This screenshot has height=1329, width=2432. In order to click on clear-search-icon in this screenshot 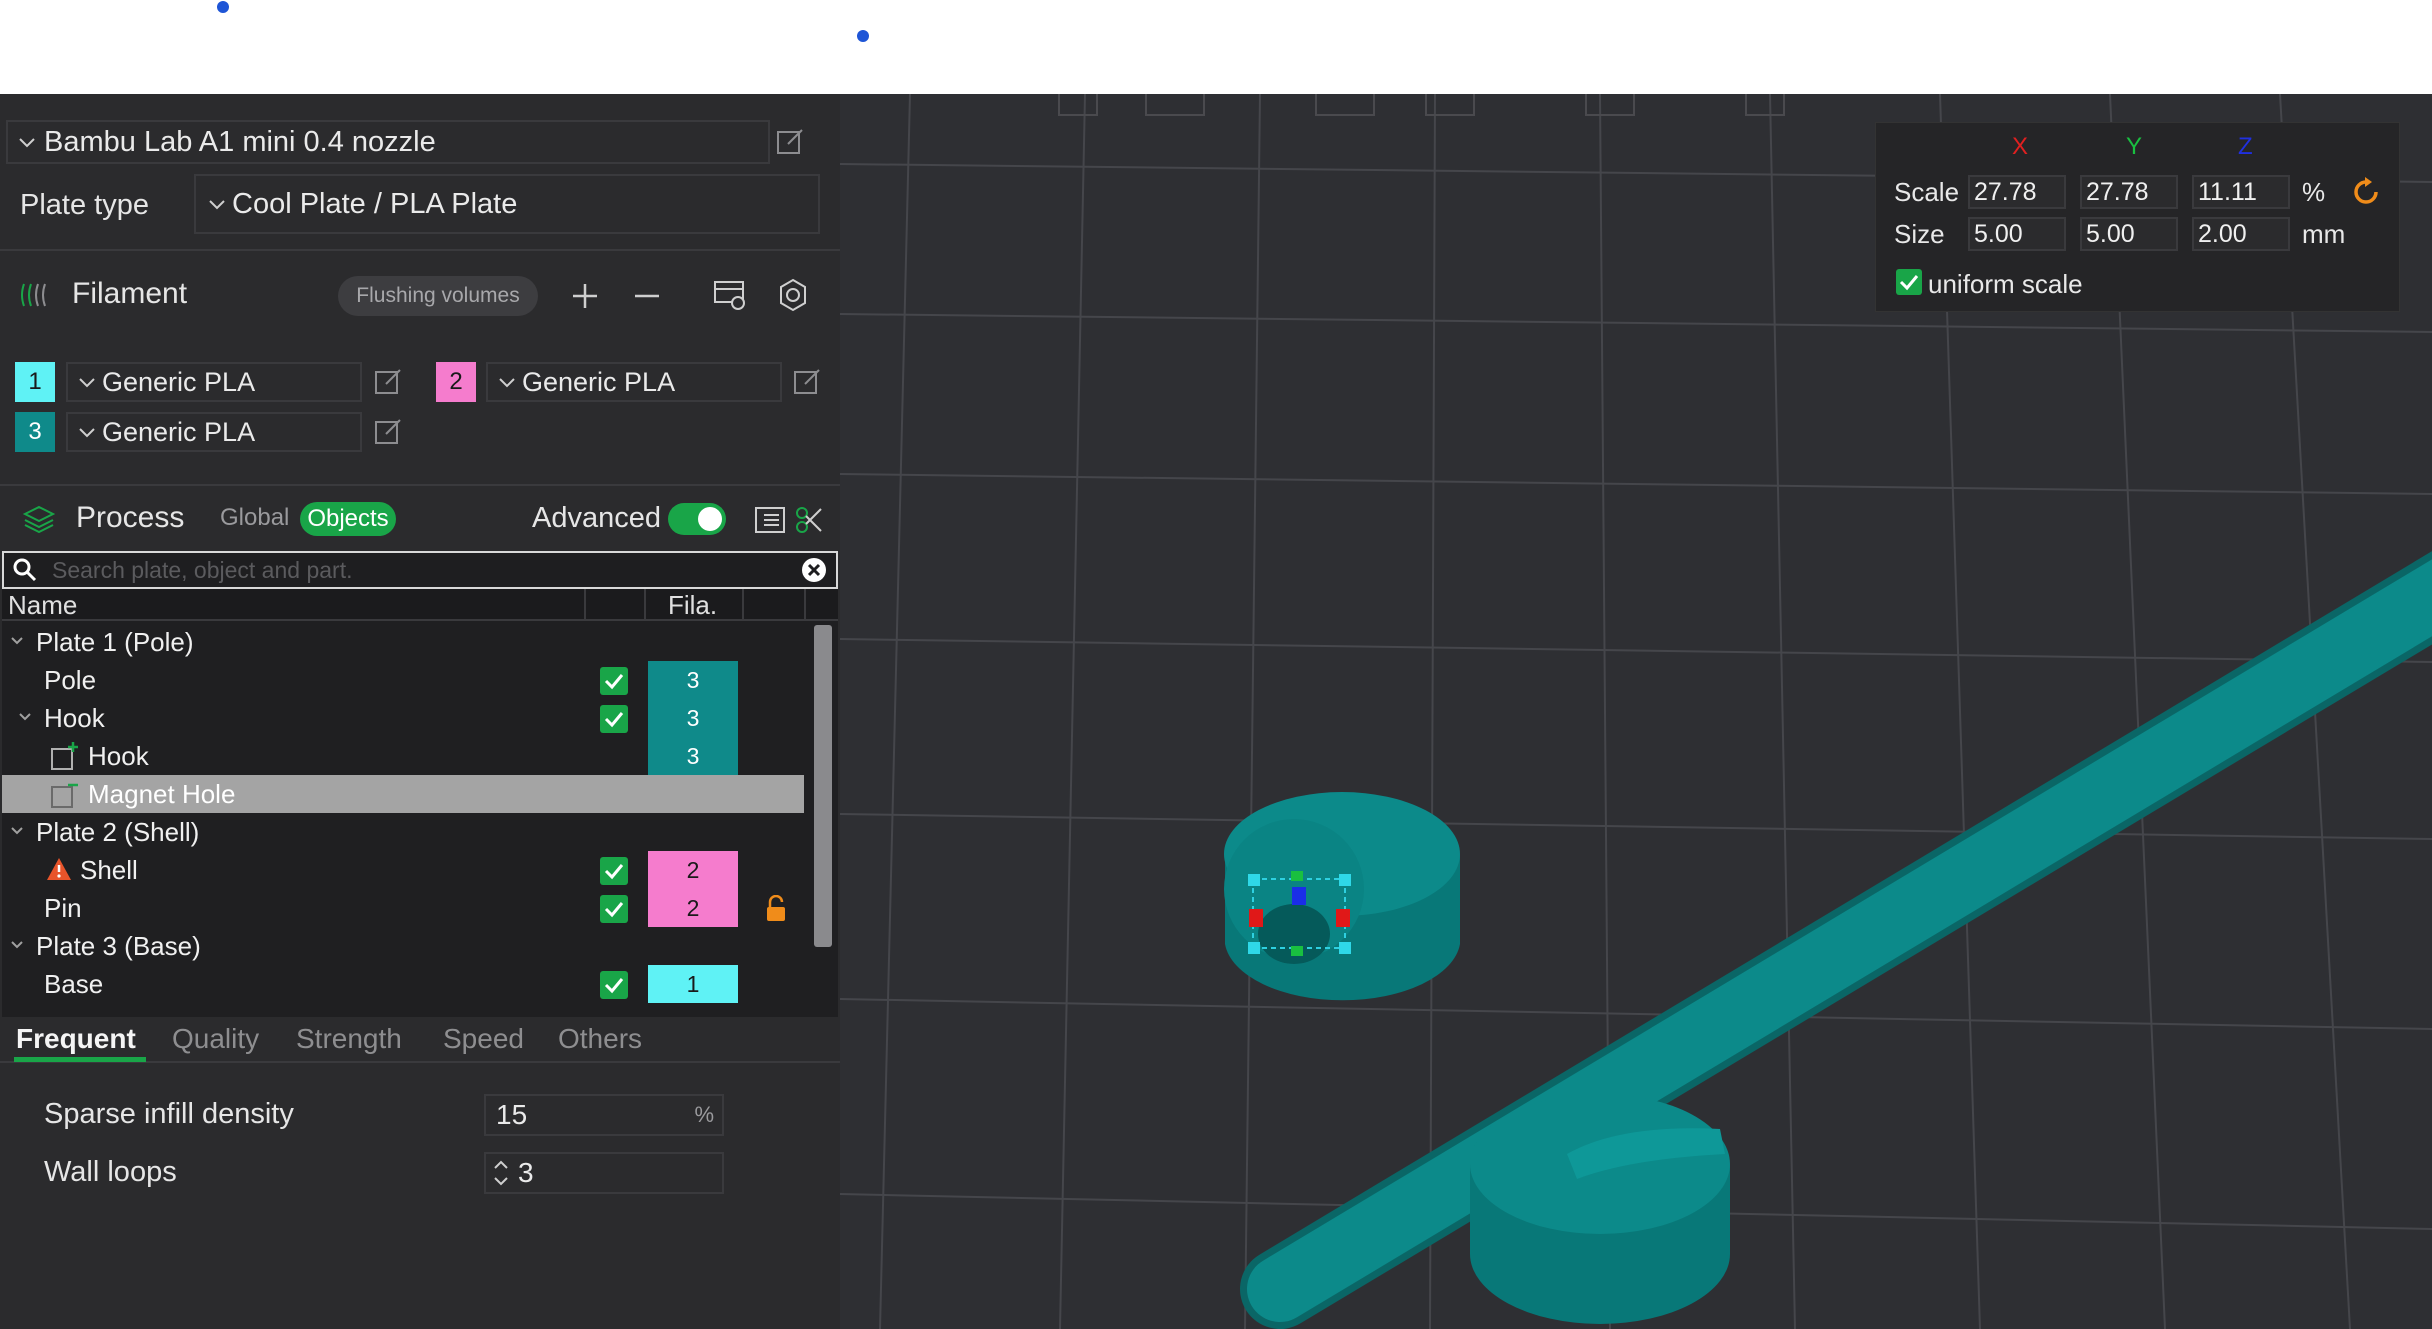, I will do `click(814, 570)`.